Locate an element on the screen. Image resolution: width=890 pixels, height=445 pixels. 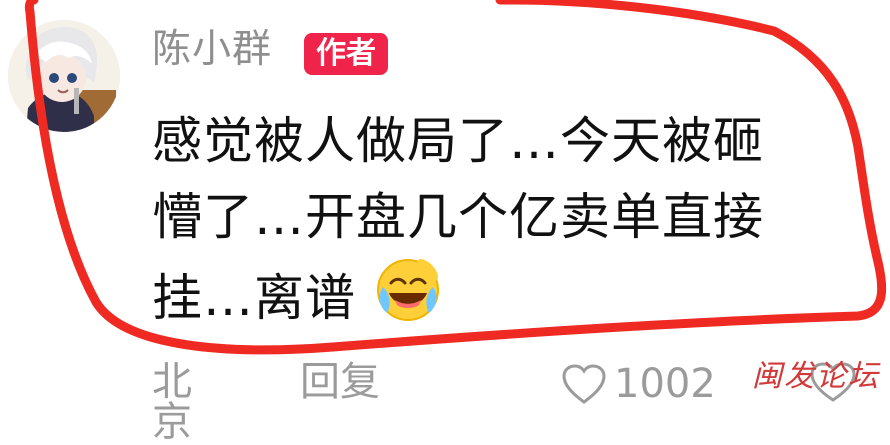
heart-icon is located at coordinates (584, 384).